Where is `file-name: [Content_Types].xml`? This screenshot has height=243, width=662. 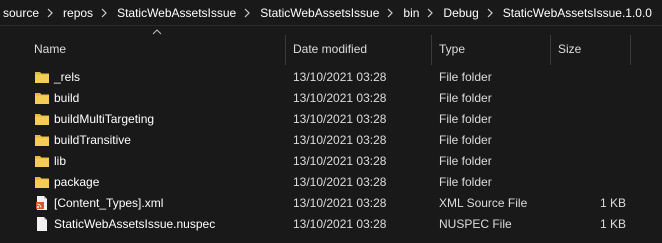 file-name: [Content_Types].xml is located at coordinates (109, 203).